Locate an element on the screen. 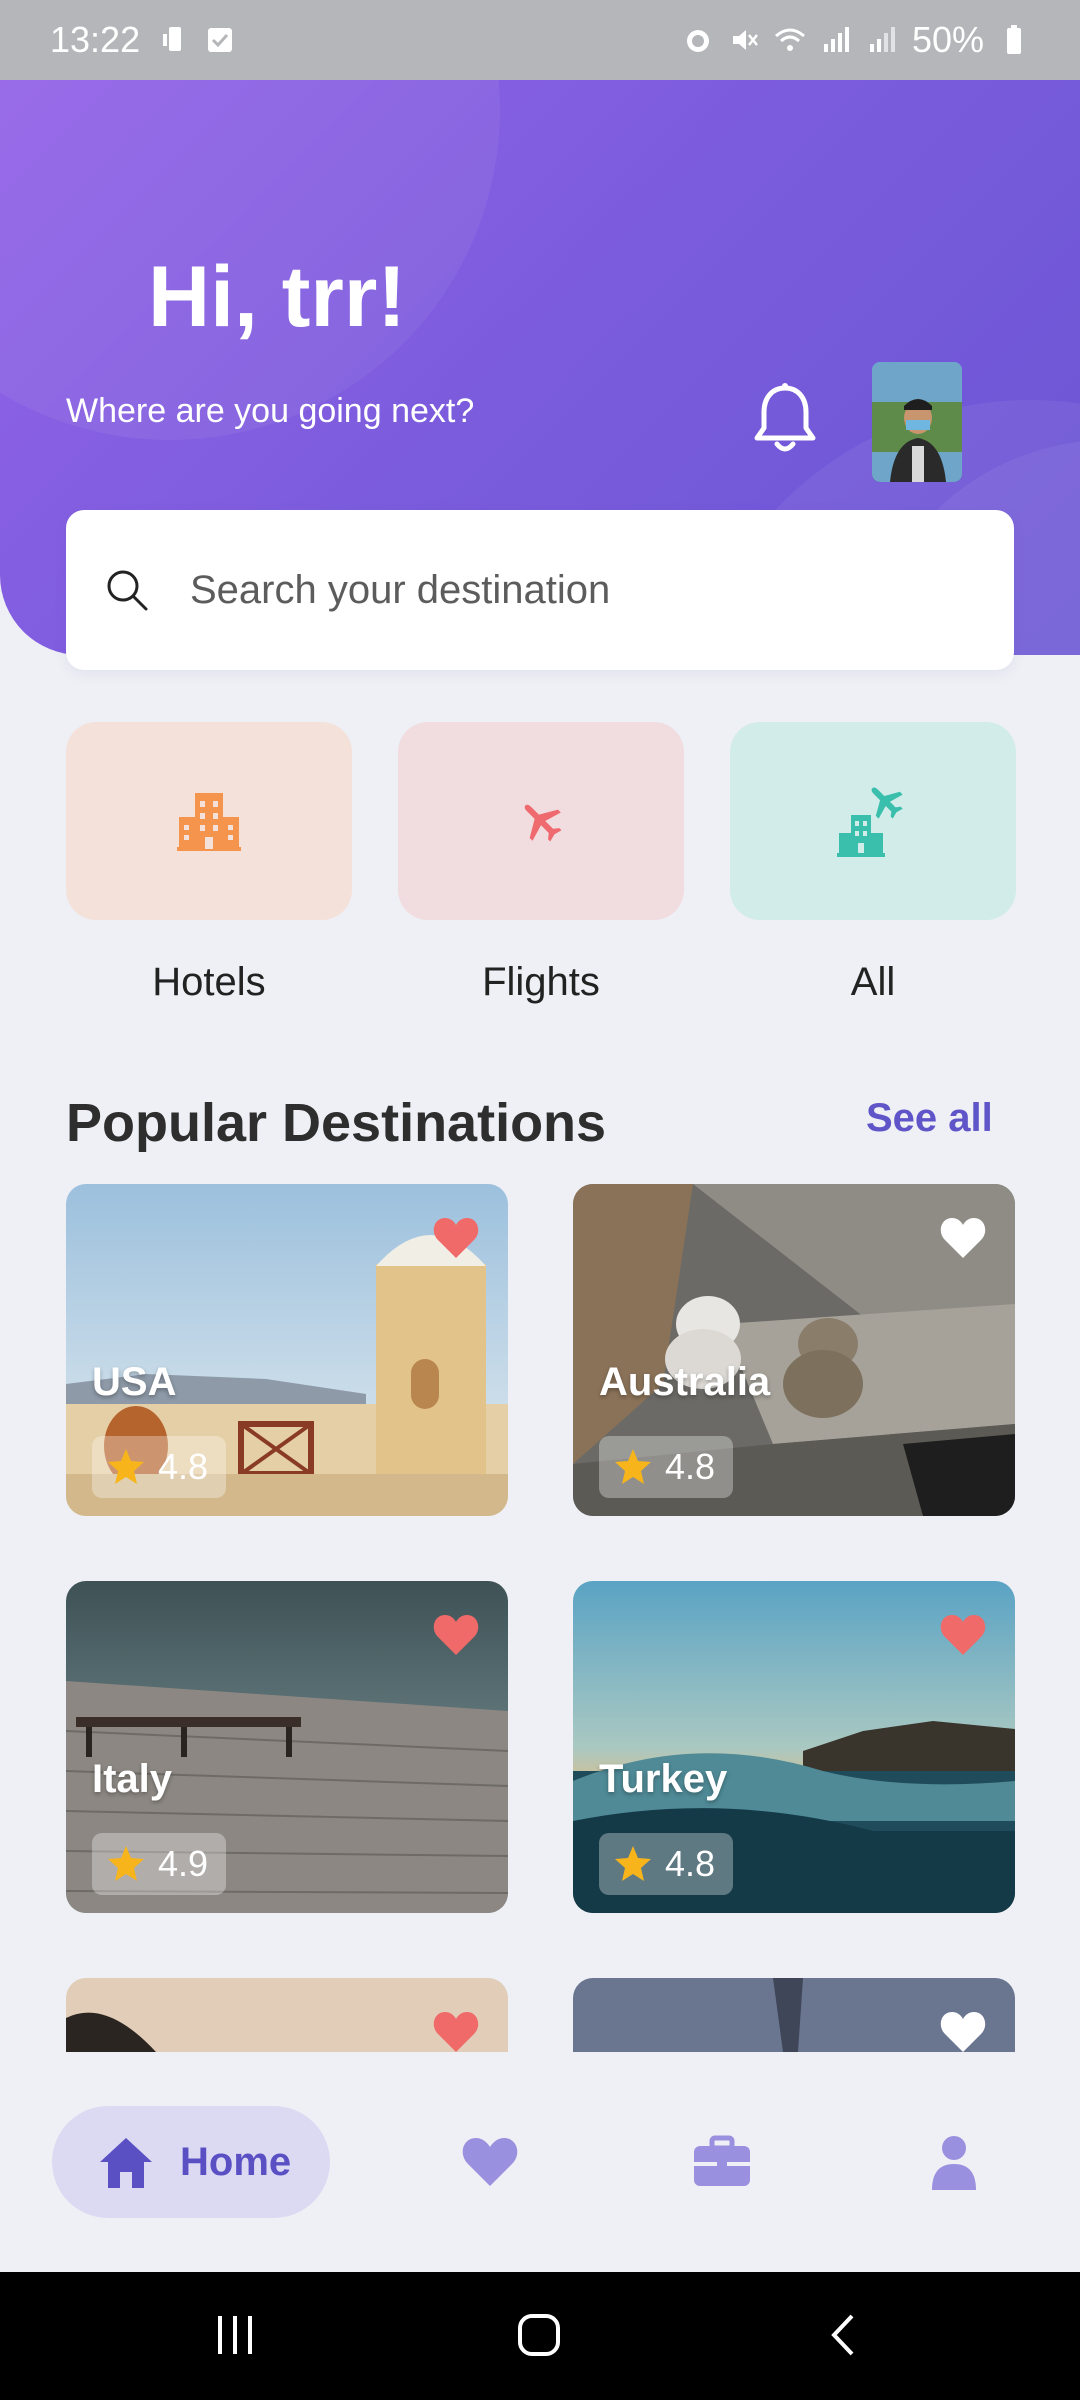 This screenshot has height=2400, width=1080. wifi-icon is located at coordinates (789, 39).